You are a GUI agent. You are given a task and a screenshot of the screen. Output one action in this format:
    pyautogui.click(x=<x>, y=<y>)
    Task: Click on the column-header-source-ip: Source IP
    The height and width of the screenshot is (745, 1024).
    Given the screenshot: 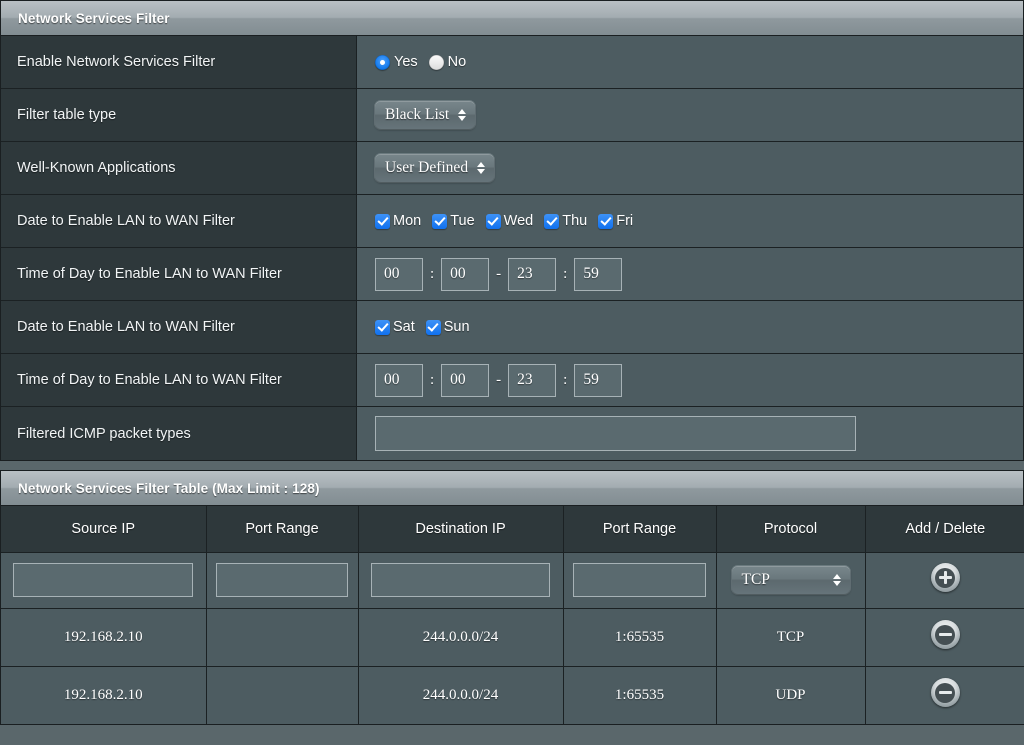 What is the action you would take?
    pyautogui.click(x=104, y=529)
    